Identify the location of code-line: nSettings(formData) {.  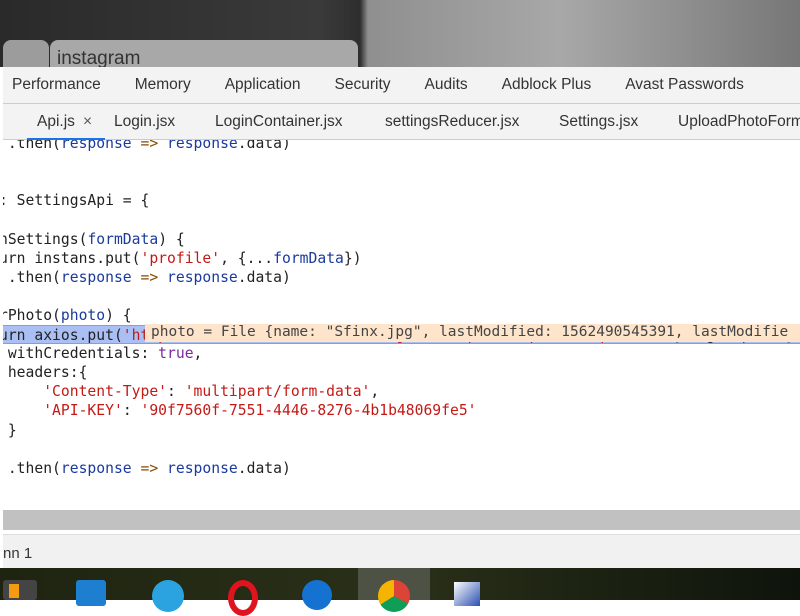
(94, 239).